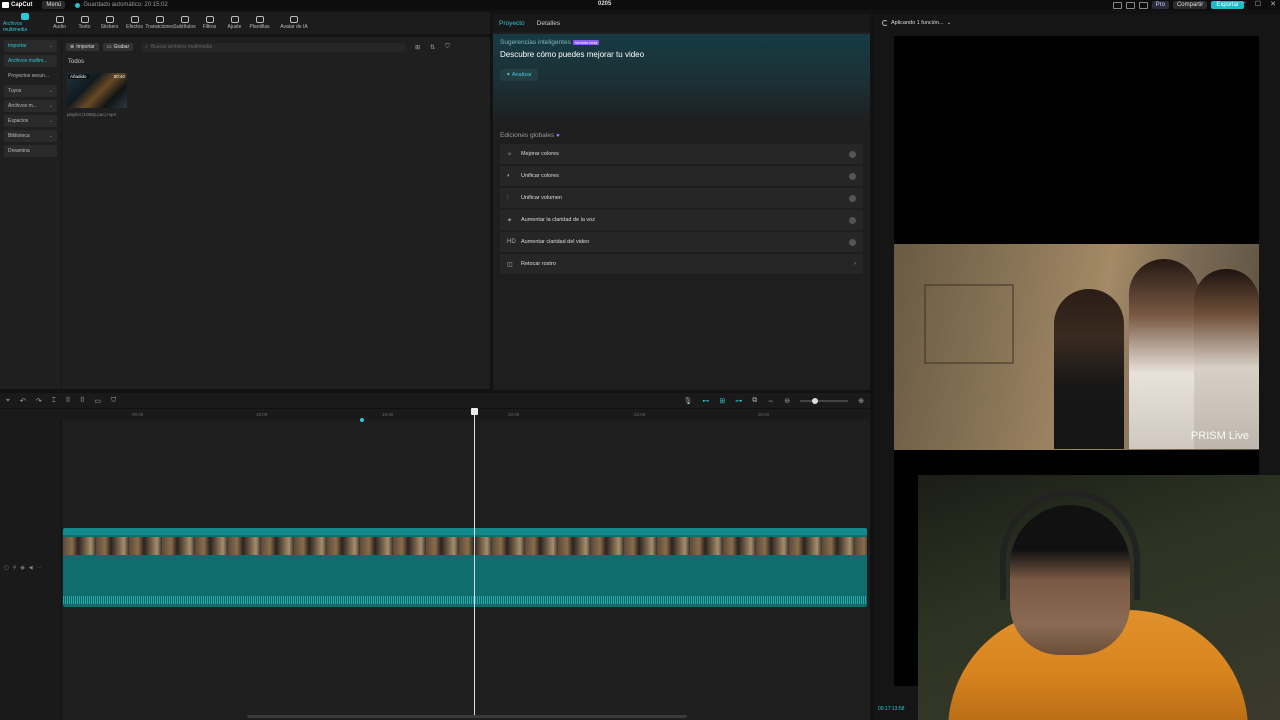 The width and height of the screenshot is (1280, 720). What do you see at coordinates (6, 568) in the screenshot?
I see `track-thumbnail-icon: ▢` at bounding box center [6, 568].